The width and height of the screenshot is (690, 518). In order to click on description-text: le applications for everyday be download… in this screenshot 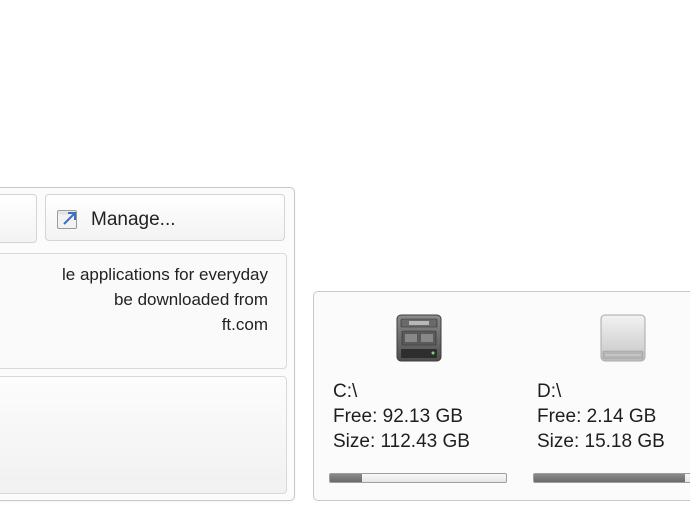, I will do `click(134, 299)`.